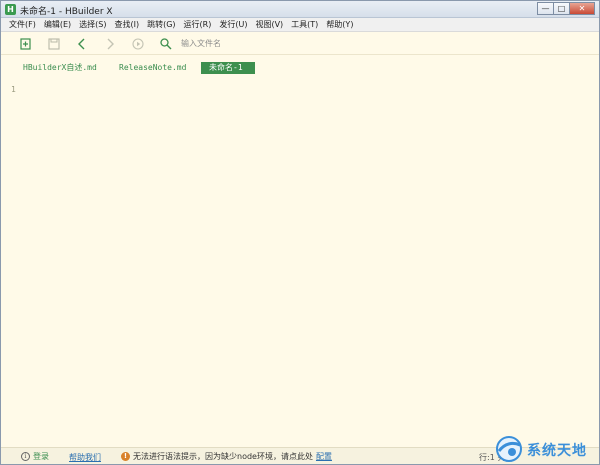 The width and height of the screenshot is (600, 465). What do you see at coordinates (138, 44) in the screenshot?
I see `run-icon` at bounding box center [138, 44].